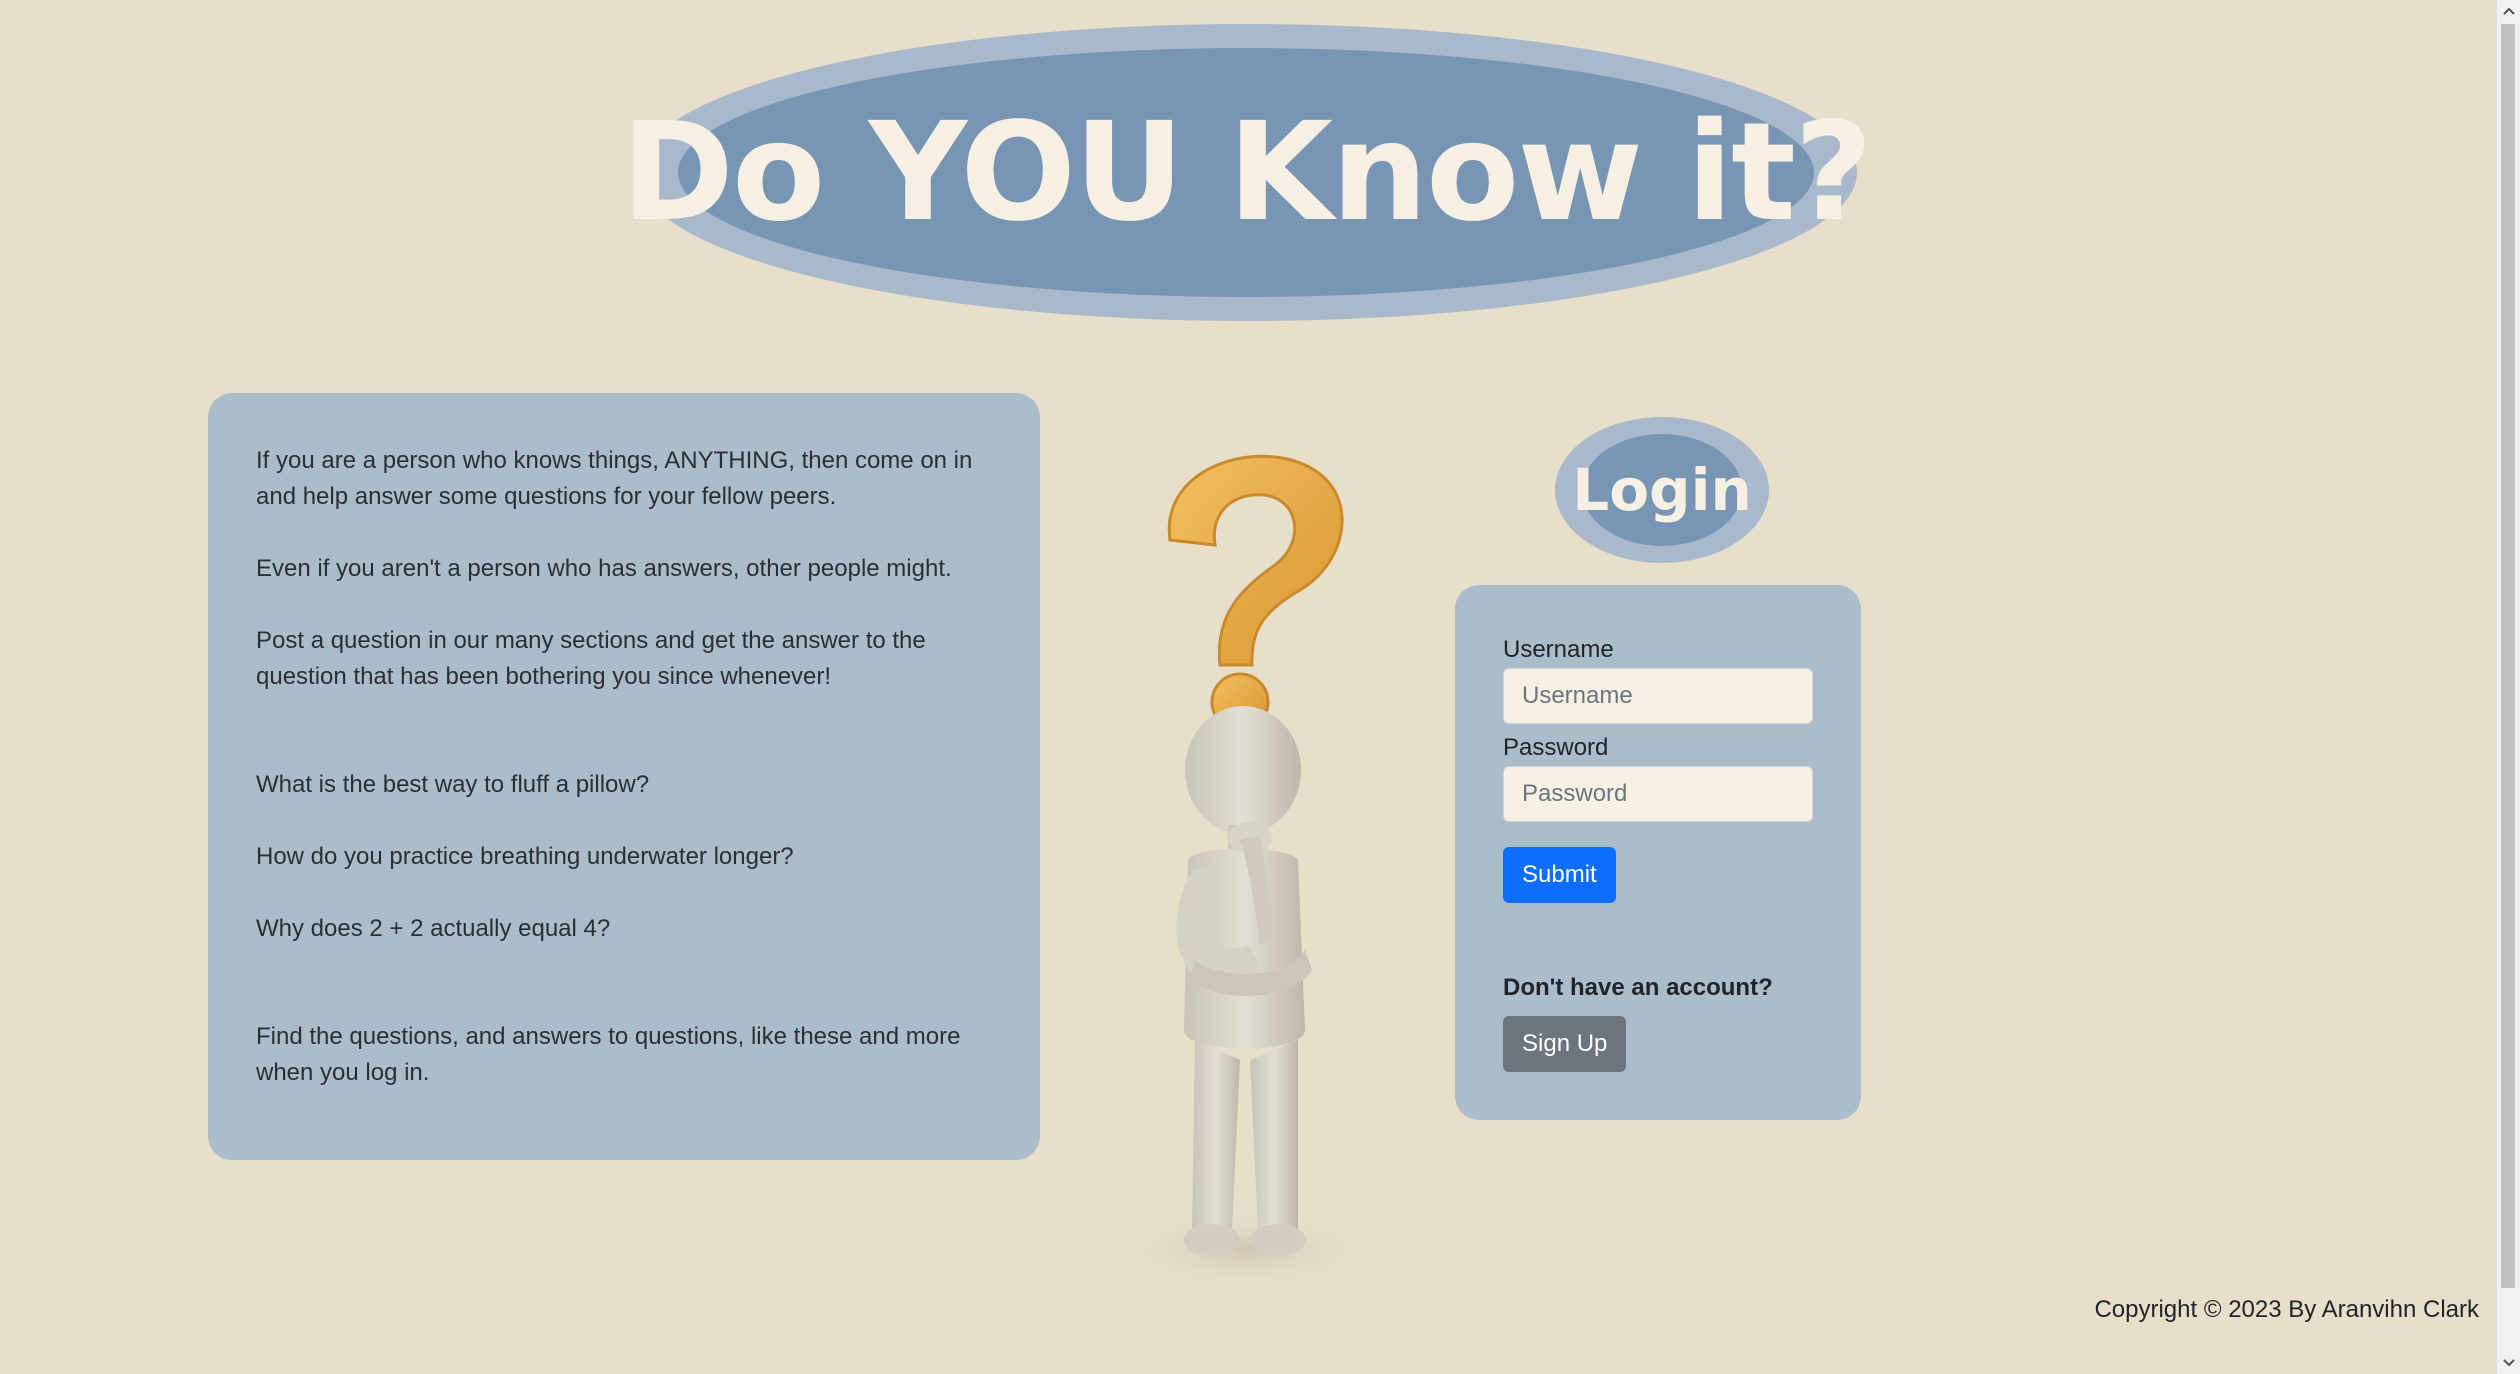 The width and height of the screenshot is (2520, 1374). I want to click on login-heading: Login, so click(1662, 490).